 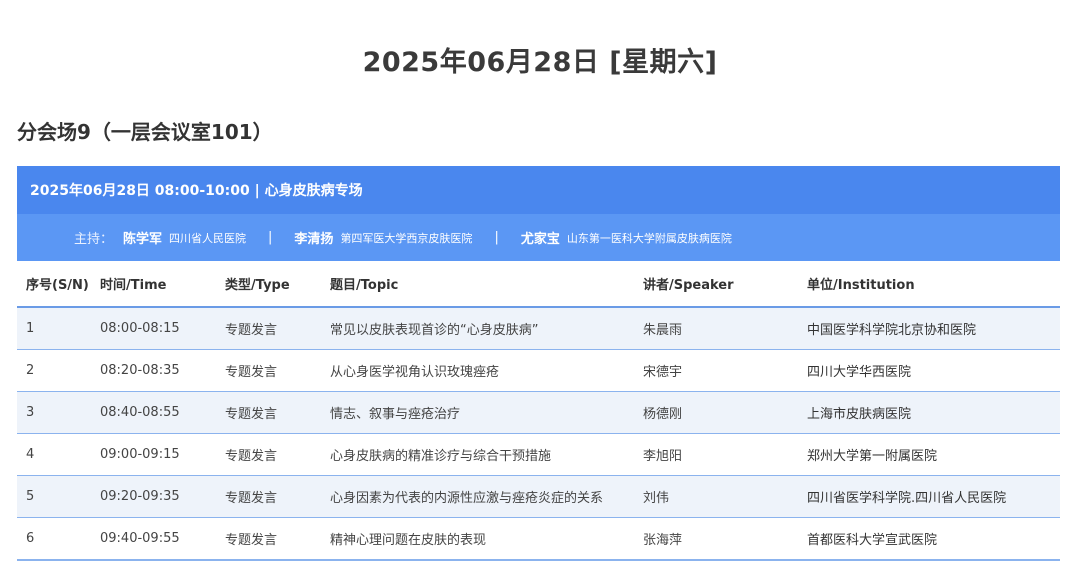 I want to click on cell-speaker: 朱晨雨, so click(x=725, y=328).